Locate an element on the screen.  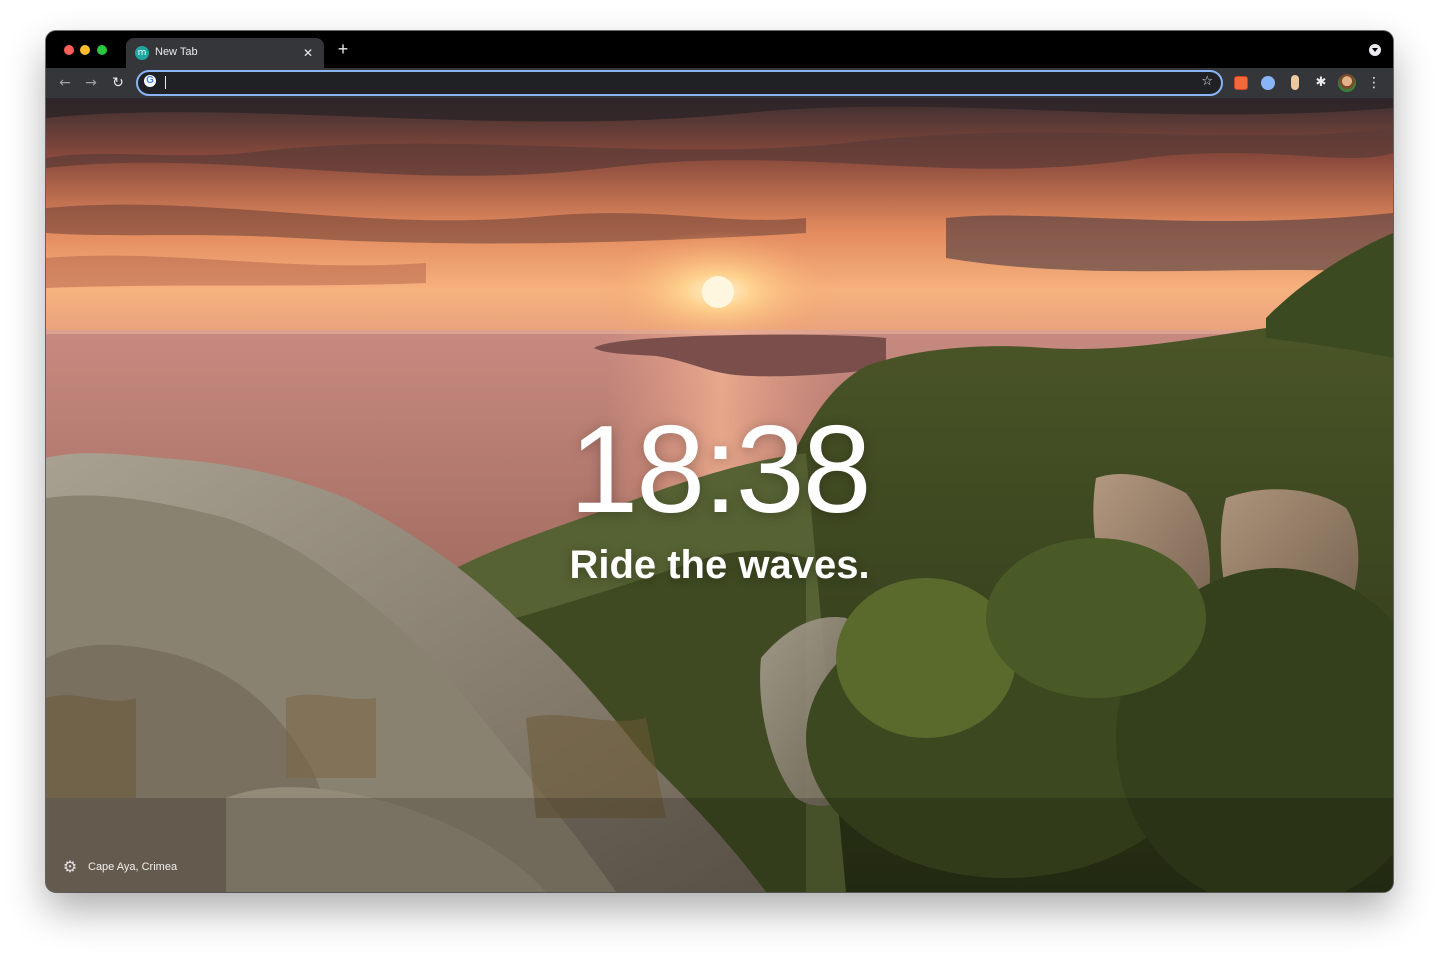
avatar is located at coordinates (1347, 83).